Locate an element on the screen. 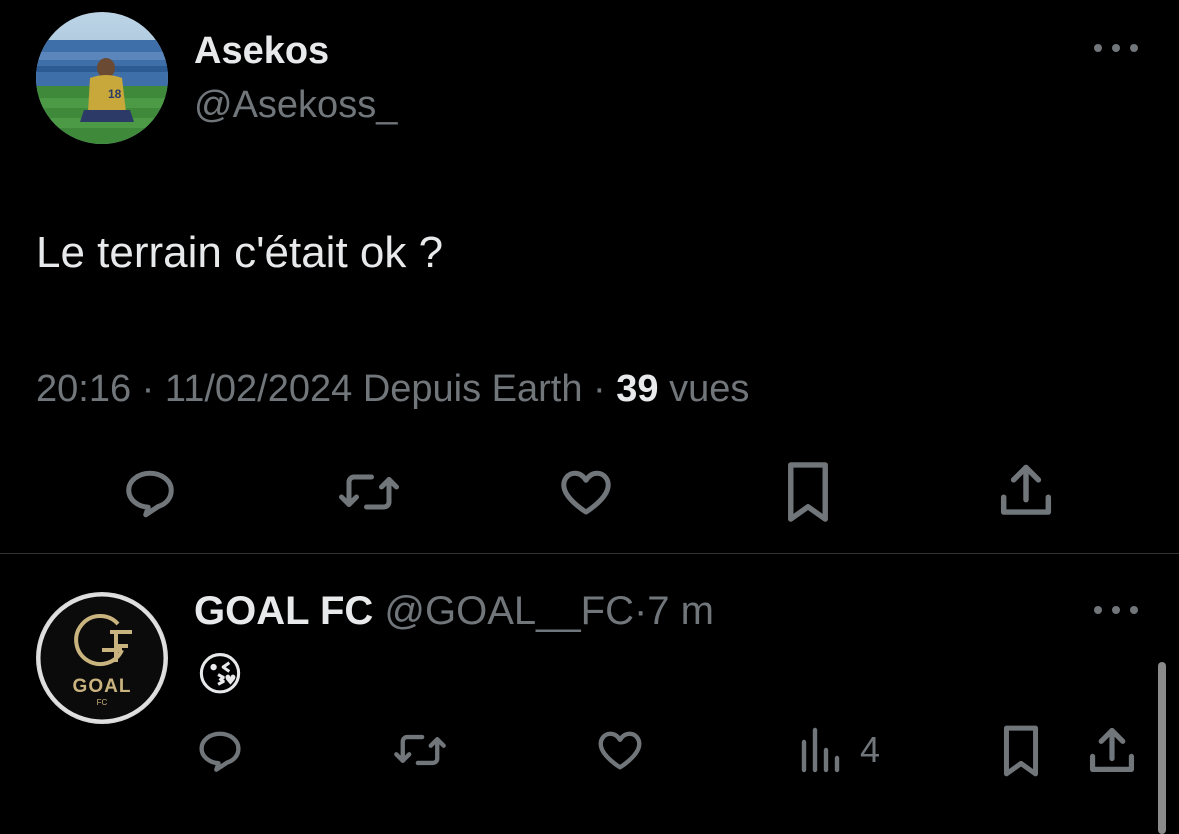 The width and height of the screenshot is (1179, 834). tweet-time: 20:16 is located at coordinates (83, 389).